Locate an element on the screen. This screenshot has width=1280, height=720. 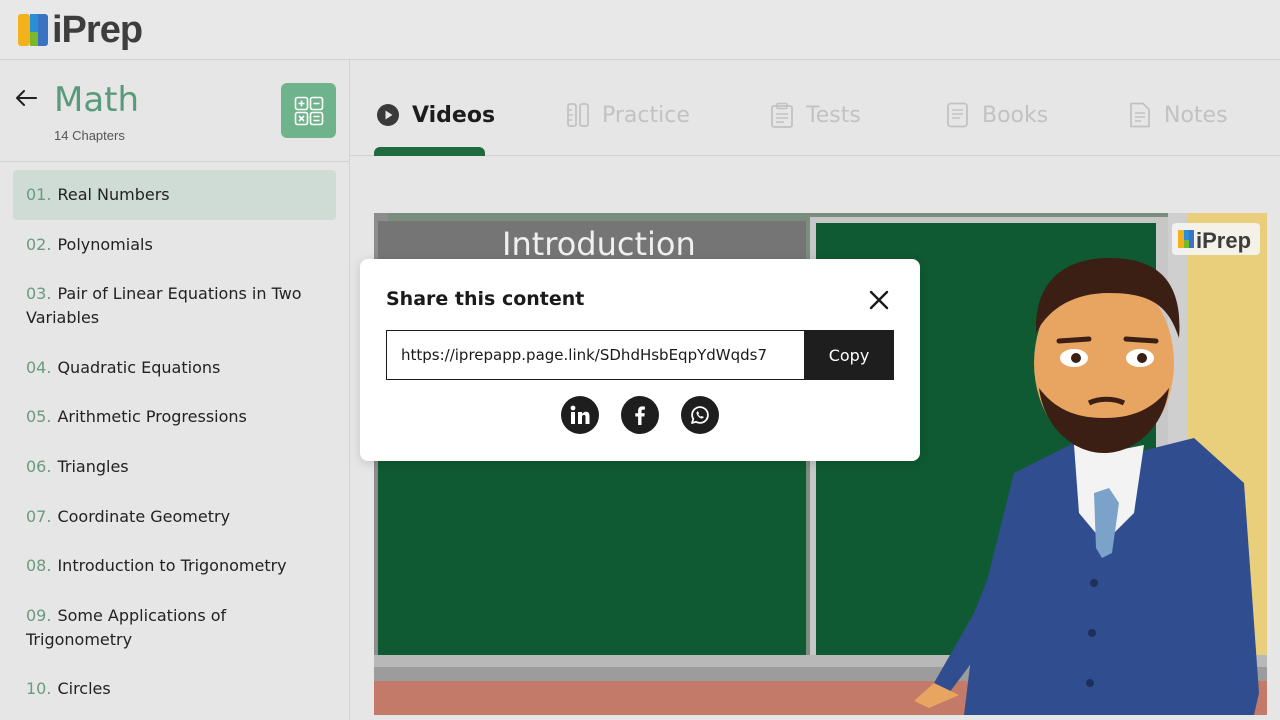
tab-label: Videos is located at coordinates (454, 115).